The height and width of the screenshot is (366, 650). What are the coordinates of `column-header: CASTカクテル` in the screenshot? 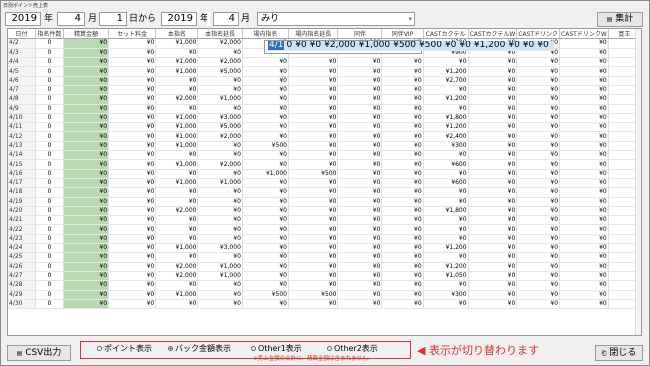 It's located at (446, 34).